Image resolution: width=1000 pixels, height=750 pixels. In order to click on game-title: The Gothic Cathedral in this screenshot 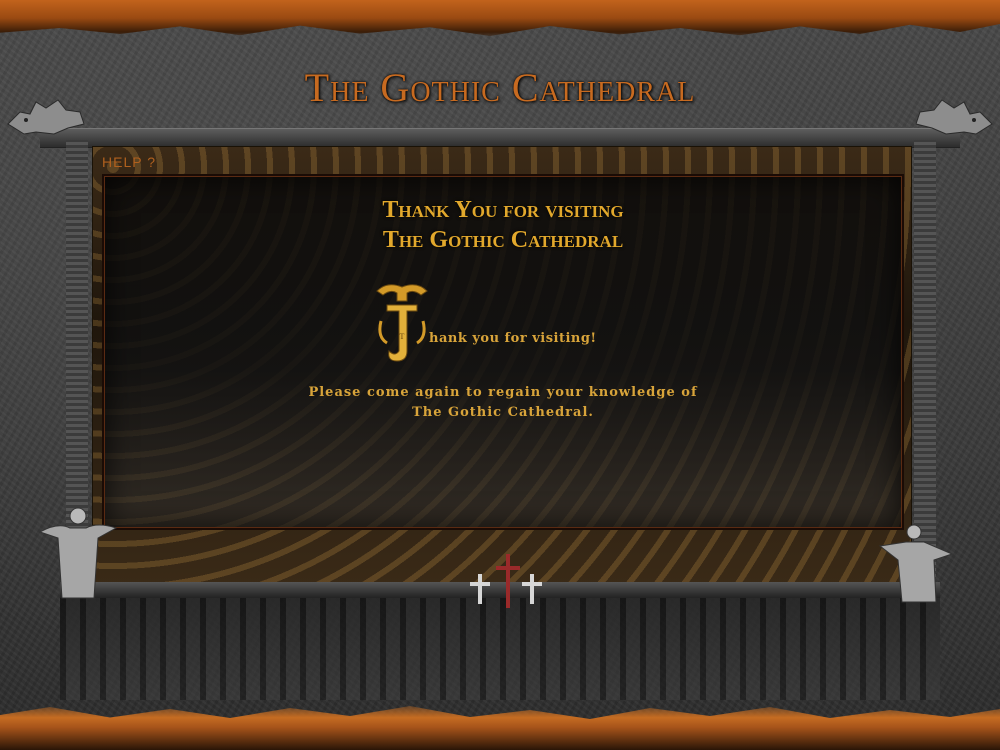, I will do `click(500, 87)`.